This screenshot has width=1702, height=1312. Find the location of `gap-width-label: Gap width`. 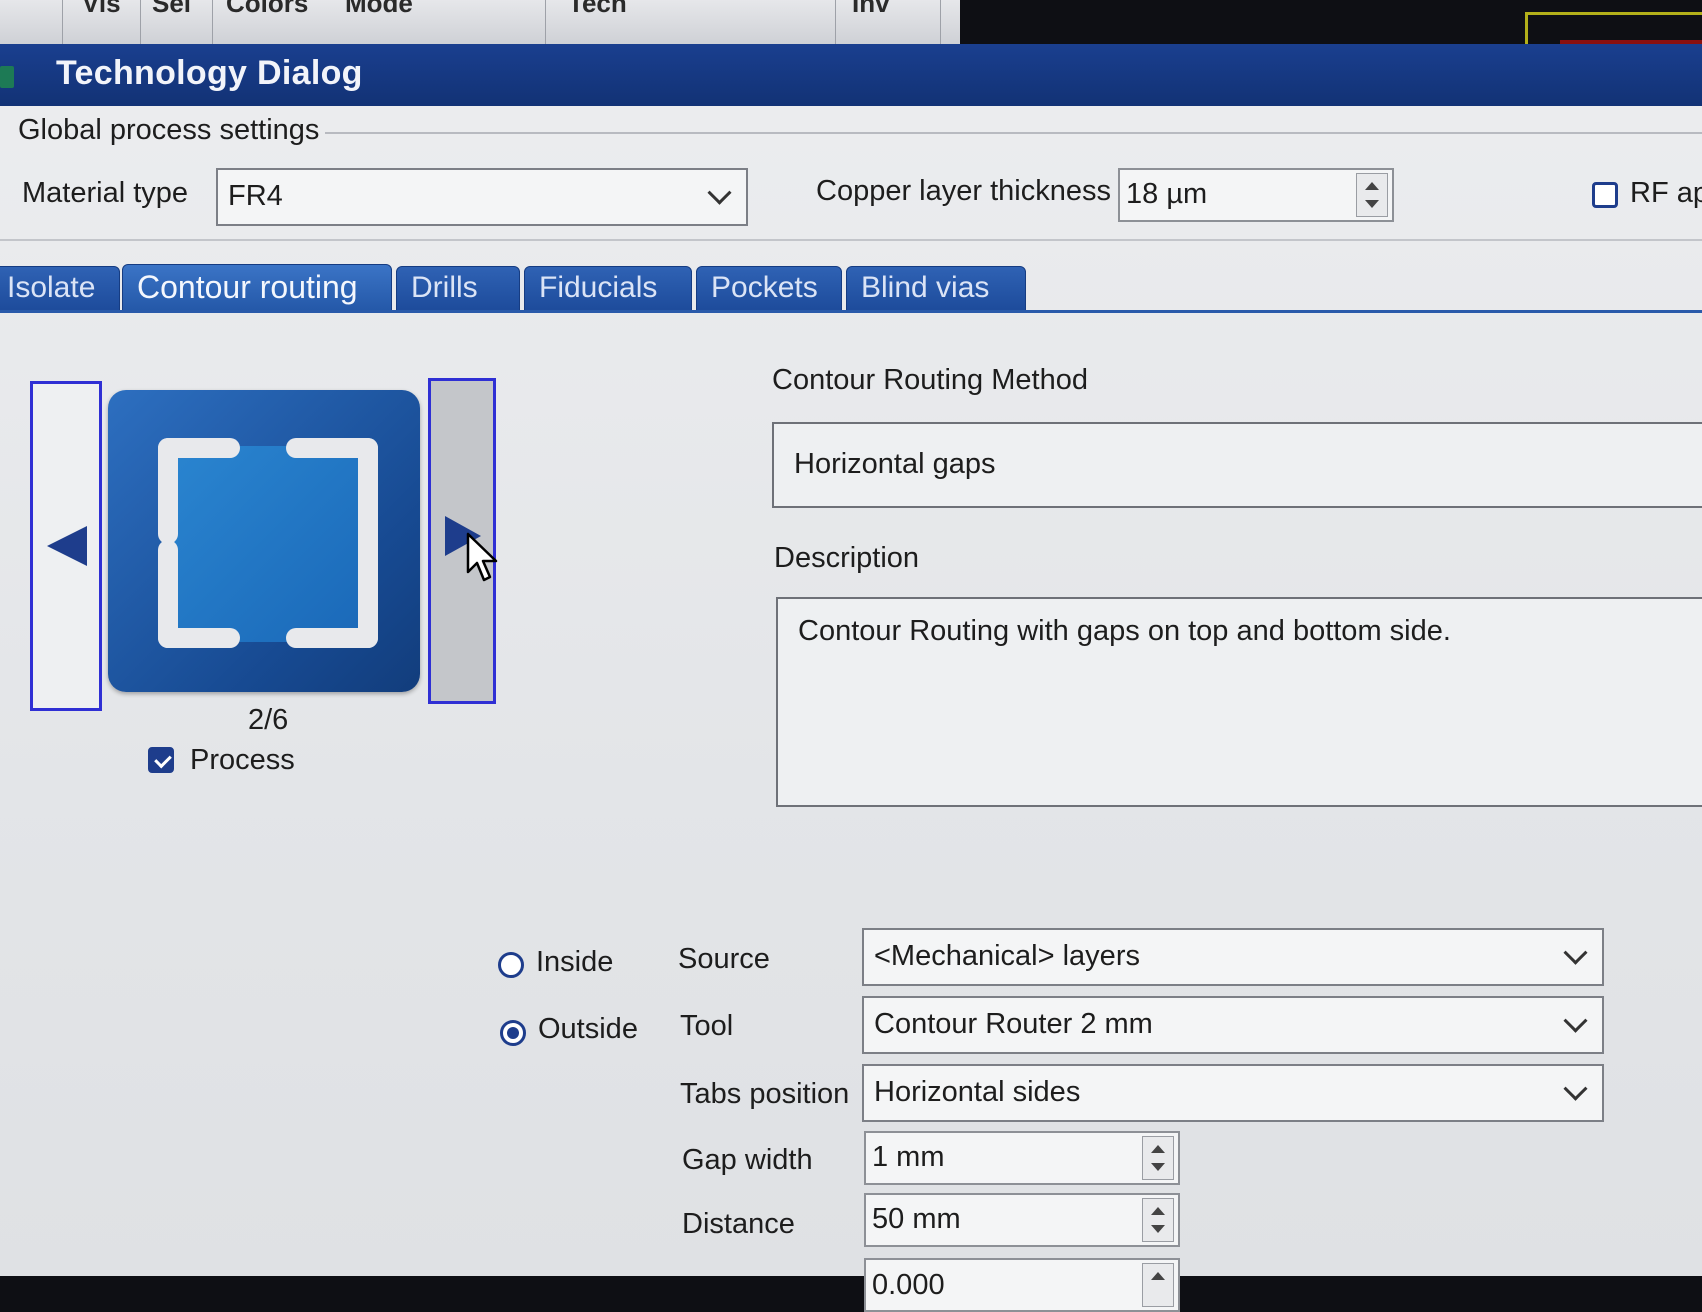

gap-width-label: Gap width is located at coordinates (747, 1160).